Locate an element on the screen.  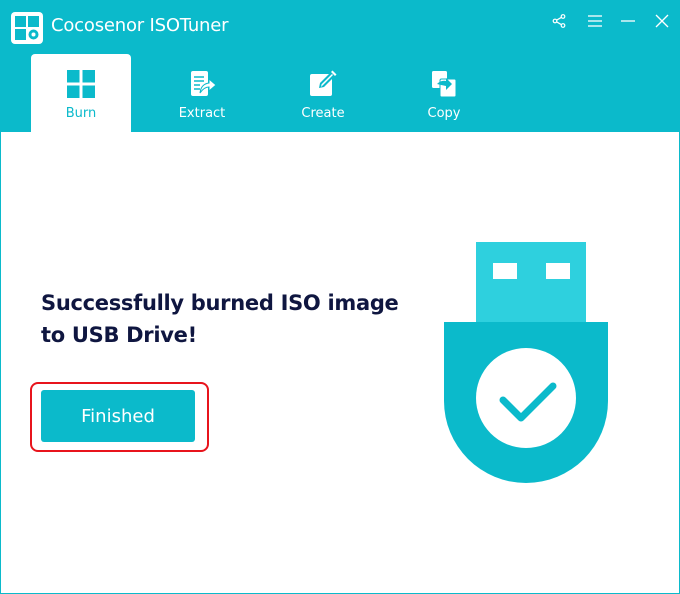
close-button is located at coordinates (662, 21).